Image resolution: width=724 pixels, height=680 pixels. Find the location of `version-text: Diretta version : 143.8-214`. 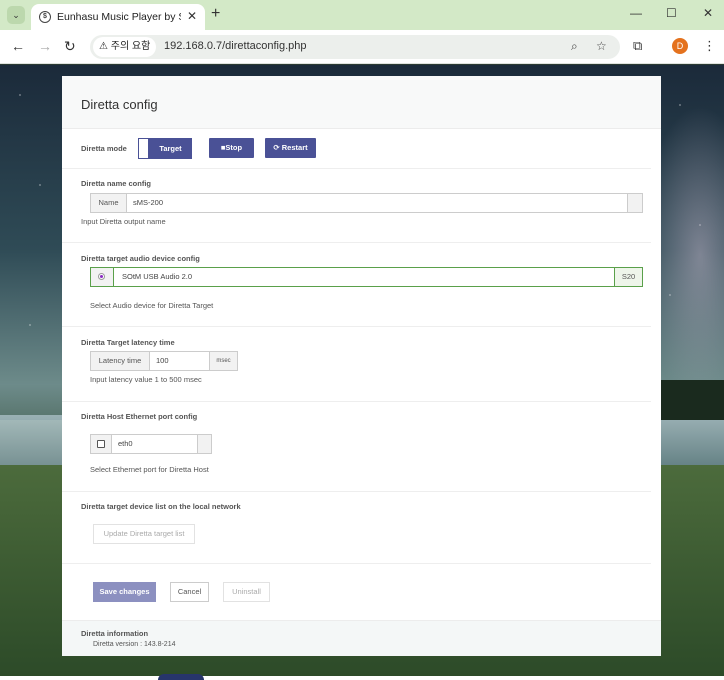

version-text: Diretta version : 143.8-214 is located at coordinates (134, 644).